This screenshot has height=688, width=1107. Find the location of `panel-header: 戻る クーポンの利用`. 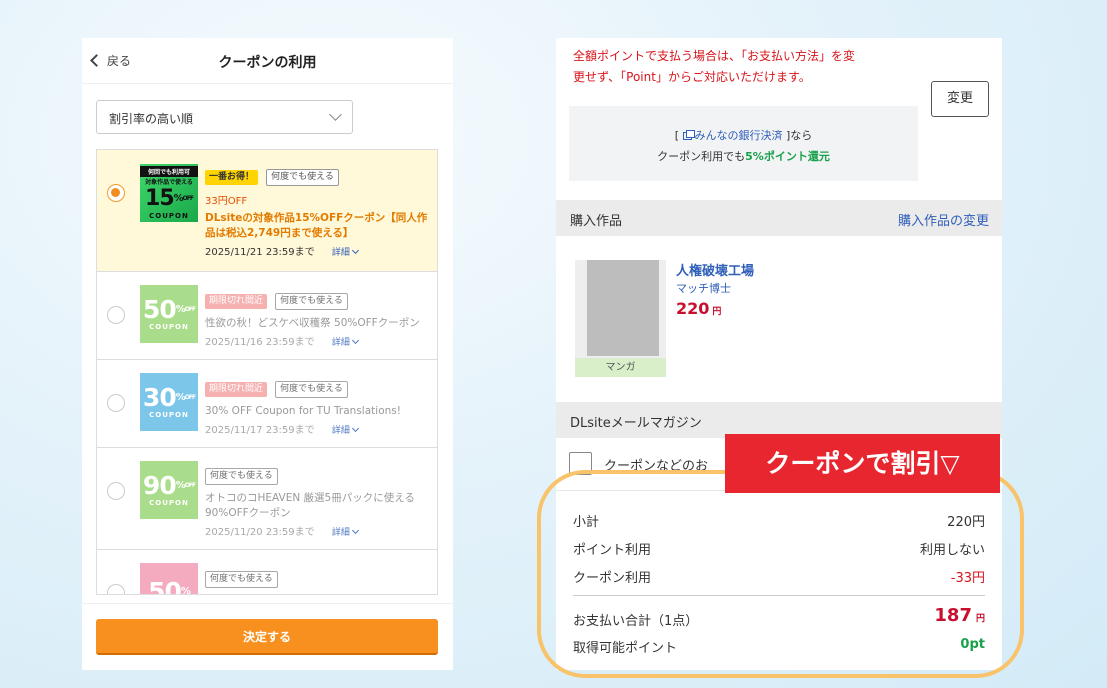

panel-header: 戻る クーポンの利用 is located at coordinates (267, 61).